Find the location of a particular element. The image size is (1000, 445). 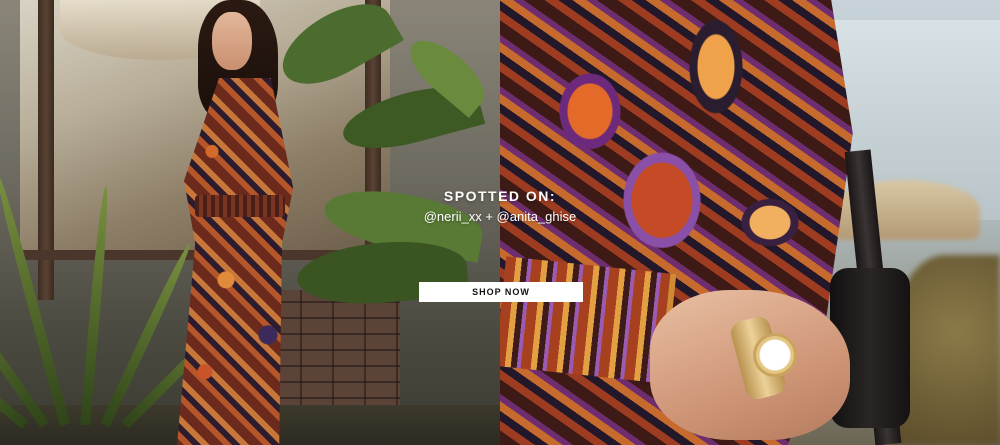

dress-waistband is located at coordinates (240, 206).